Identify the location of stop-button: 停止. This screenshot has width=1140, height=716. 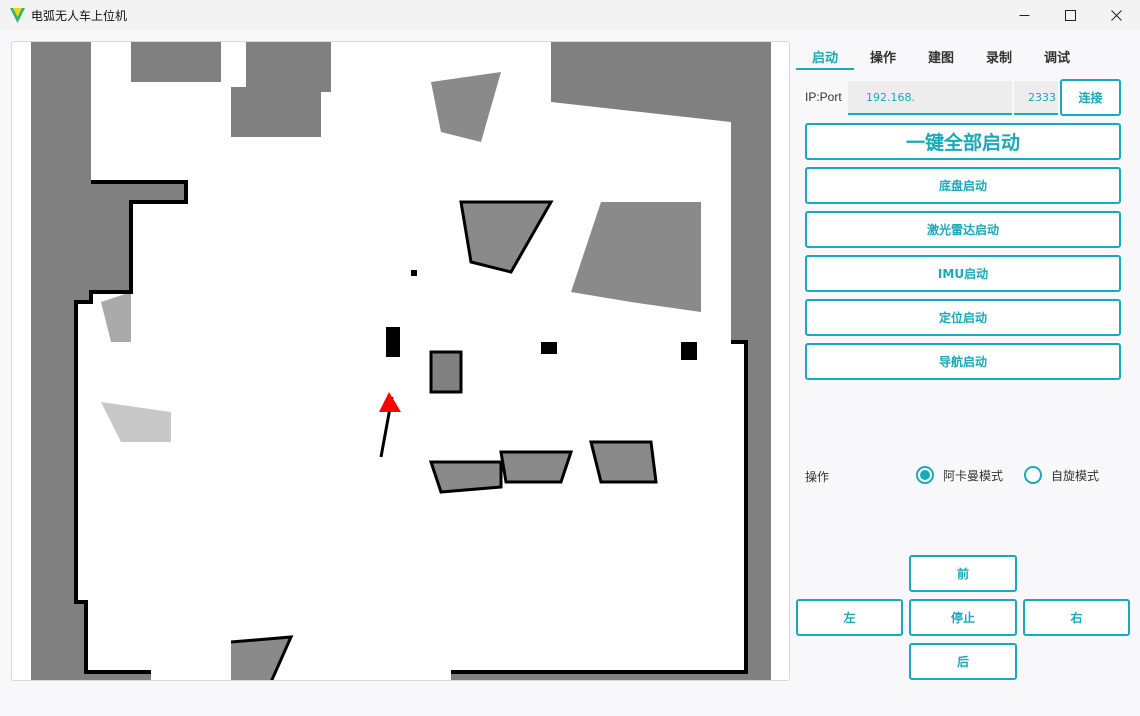
(963, 617).